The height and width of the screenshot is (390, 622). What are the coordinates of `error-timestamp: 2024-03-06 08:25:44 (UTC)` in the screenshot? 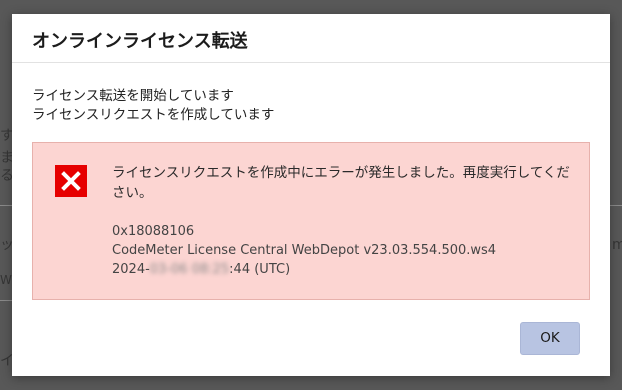 It's located at (201, 269).